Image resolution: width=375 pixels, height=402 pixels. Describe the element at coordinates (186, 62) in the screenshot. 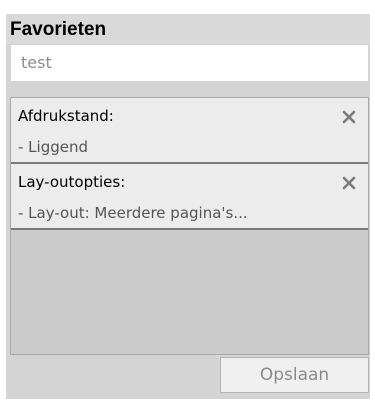

I see `favorite-name-input` at that location.